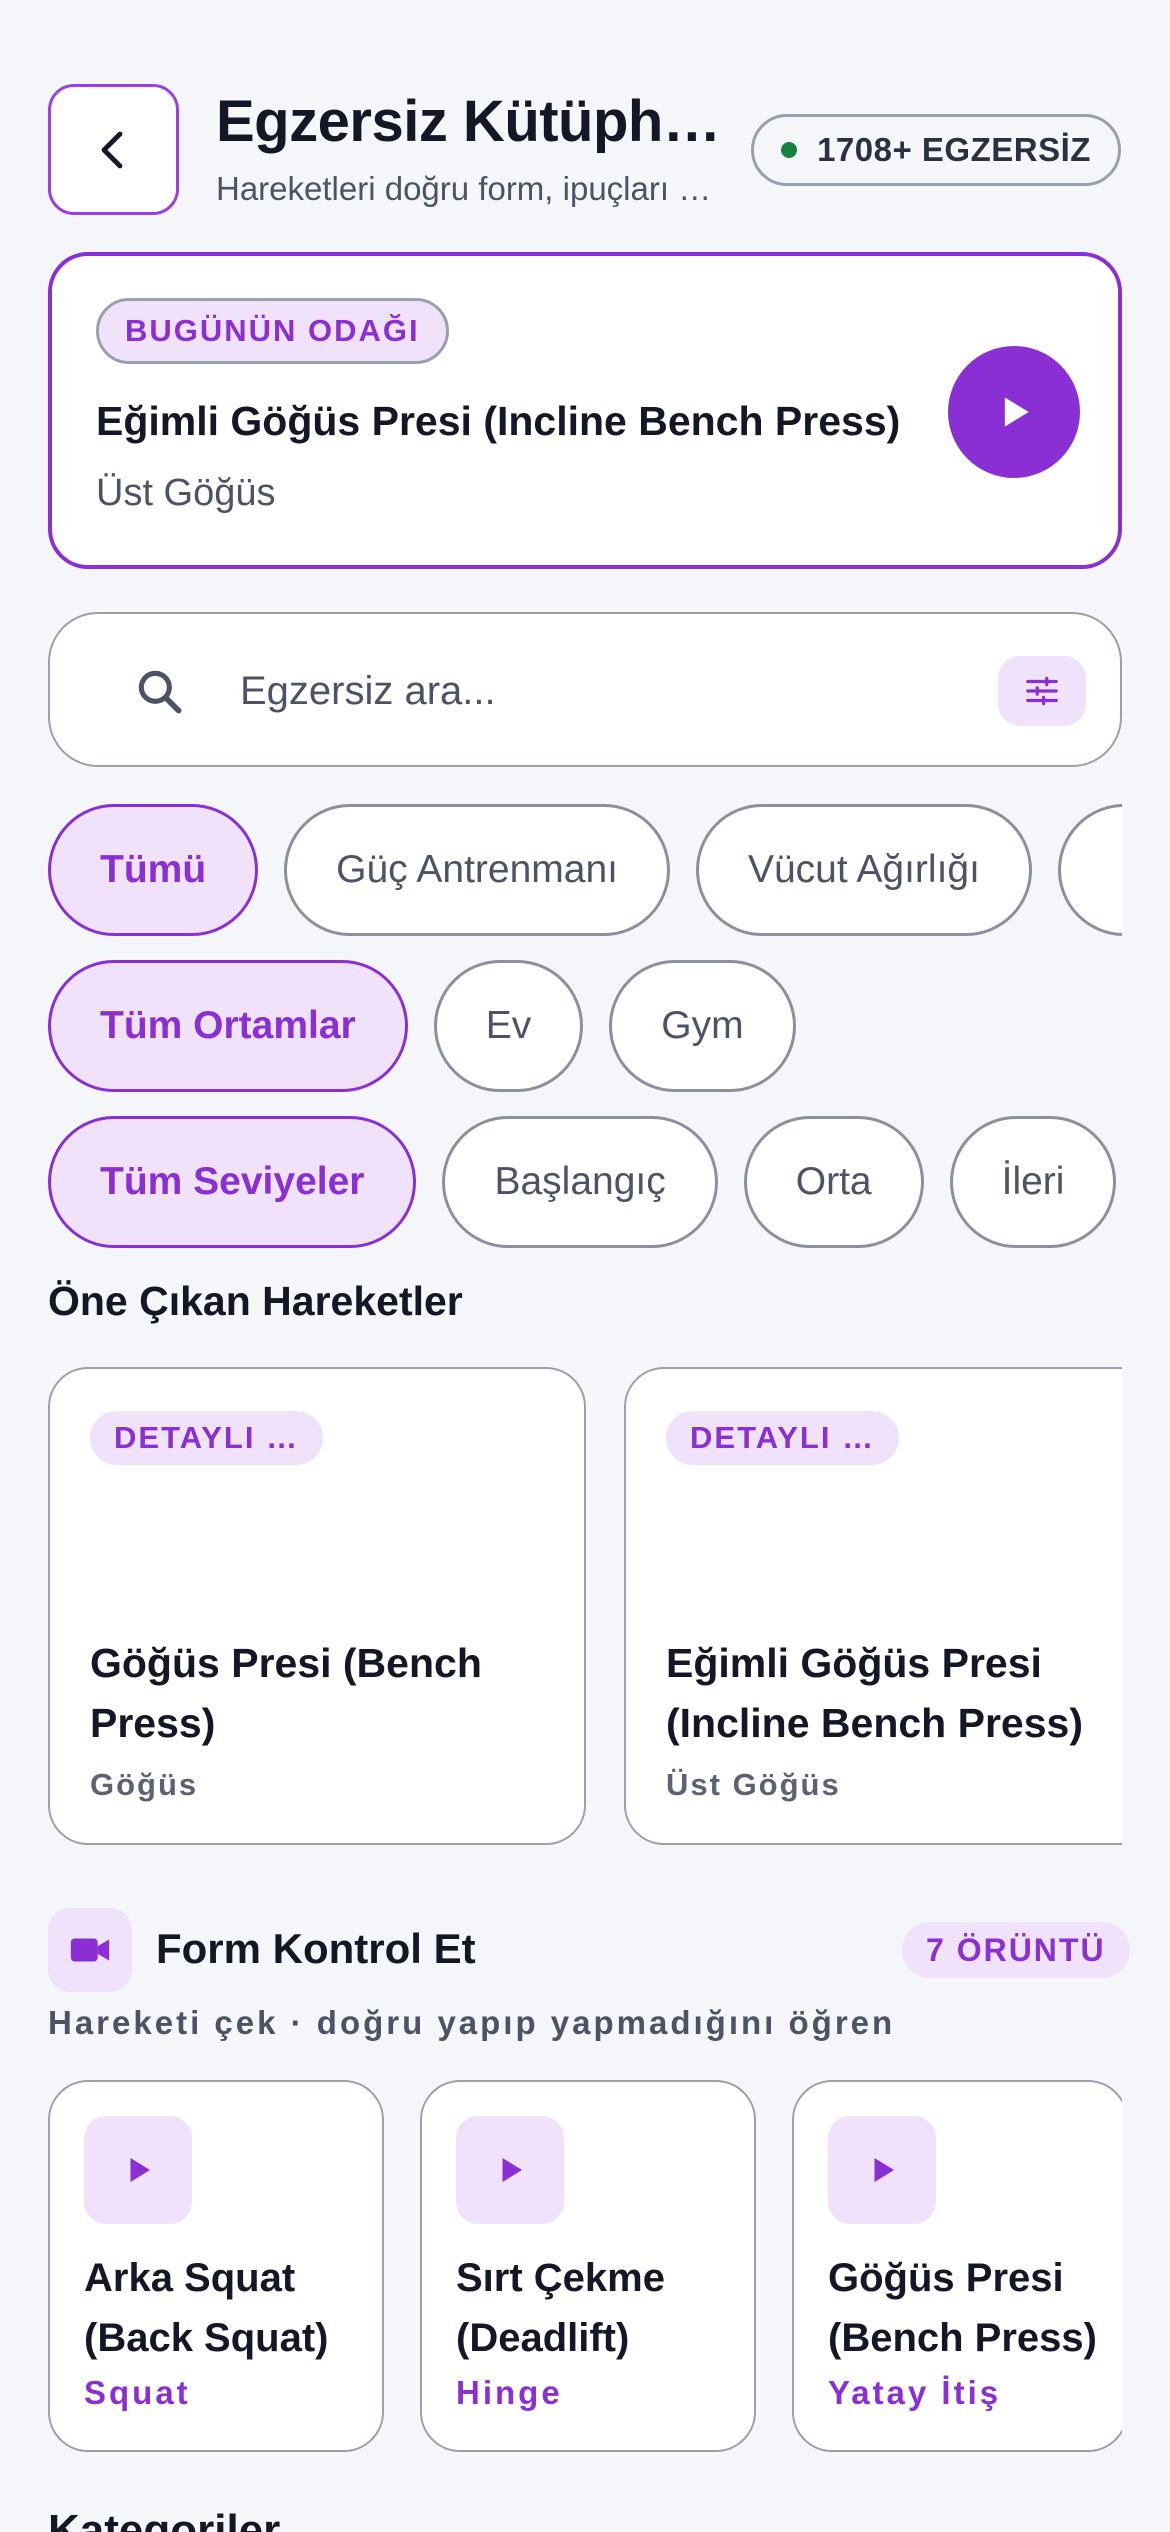 The height and width of the screenshot is (2532, 1170). Describe the element at coordinates (753, 1784) in the screenshot. I see `featured-muscle: Üst Göğüs` at that location.